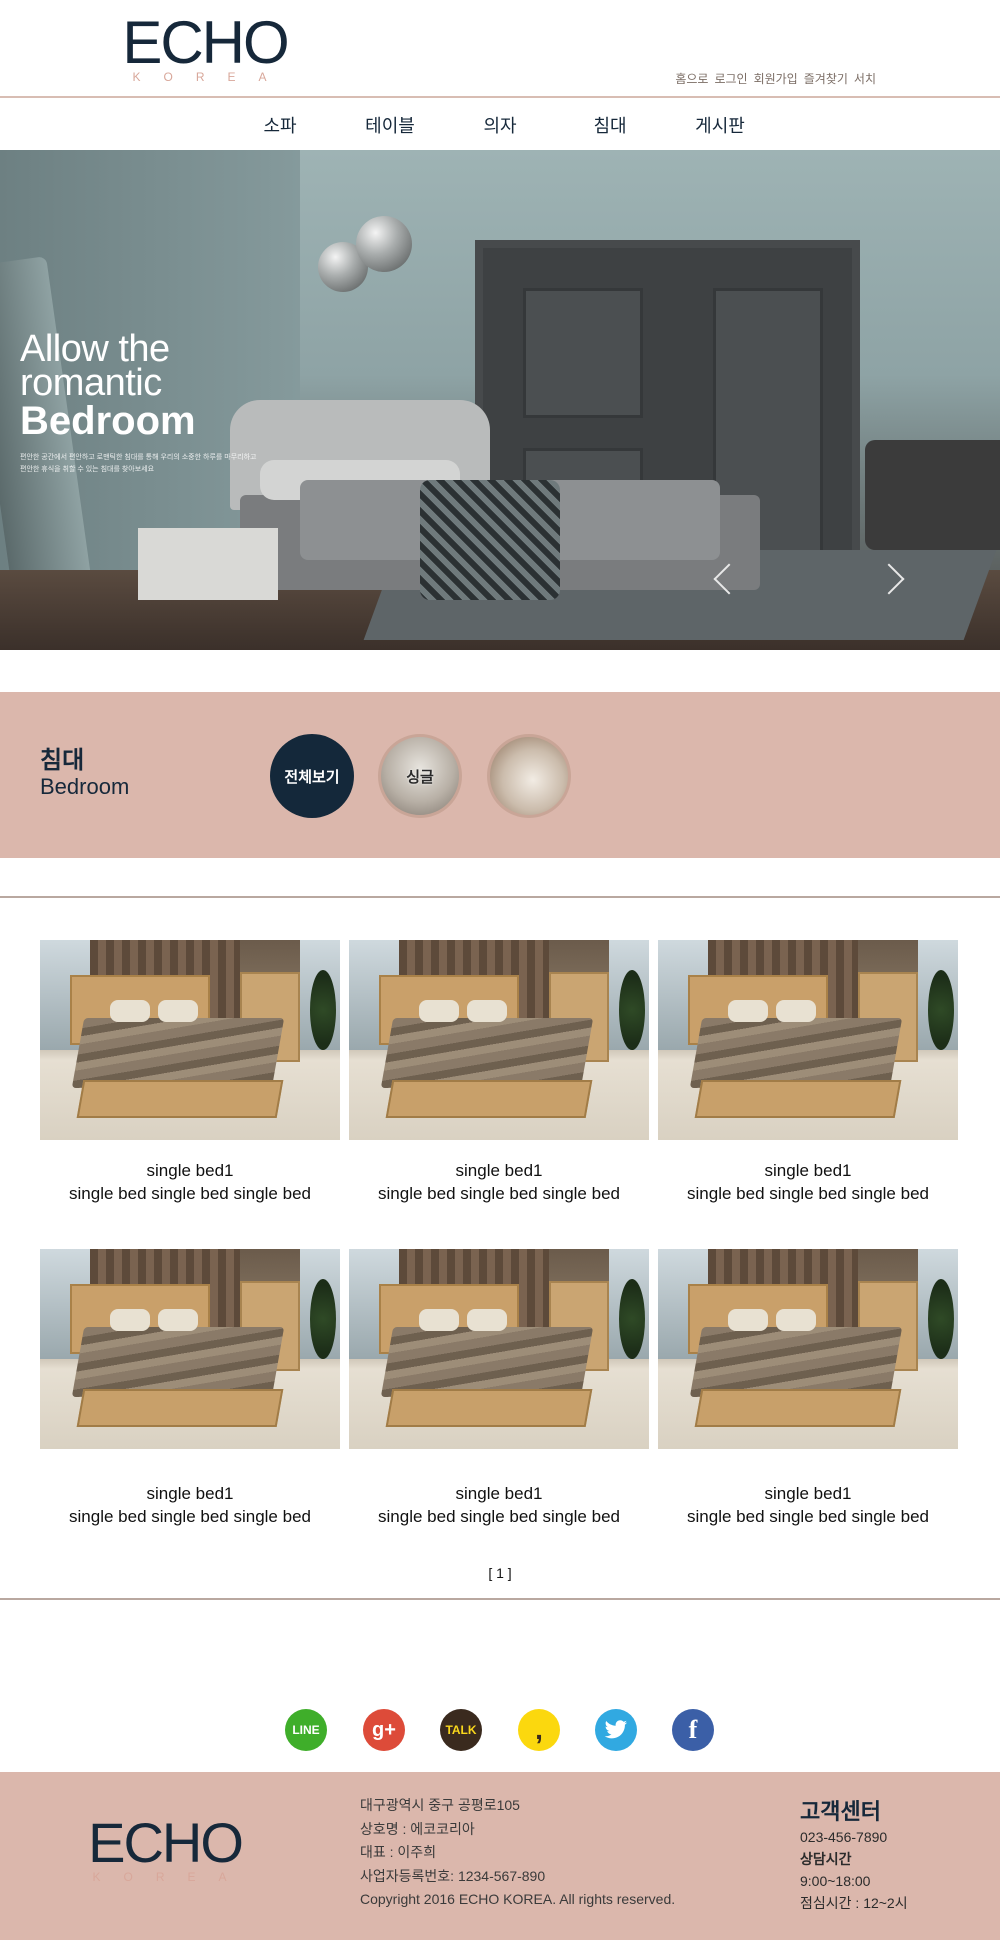 Image resolution: width=1000 pixels, height=1940 pixels. What do you see at coordinates (171, 1877) in the screenshot?
I see `footer-logo-subtext: KOREA` at bounding box center [171, 1877].